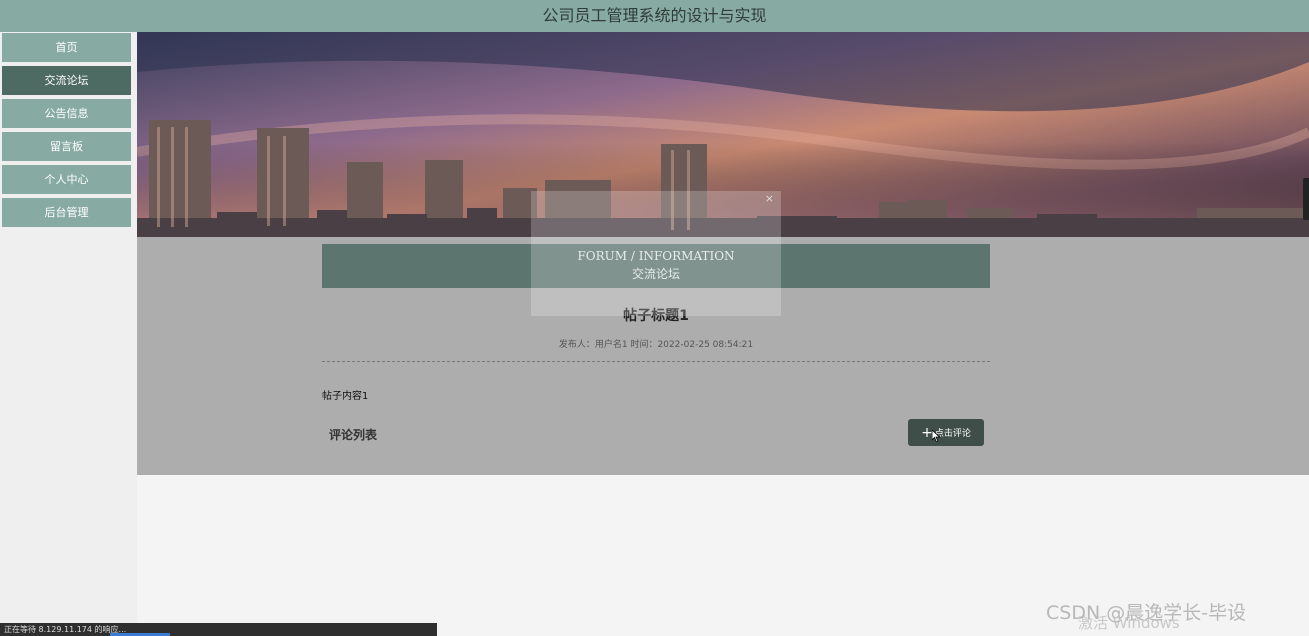 Image resolution: width=1309 pixels, height=636 pixels. I want to click on nav-item-personal-center: 个人中心, so click(66, 179).